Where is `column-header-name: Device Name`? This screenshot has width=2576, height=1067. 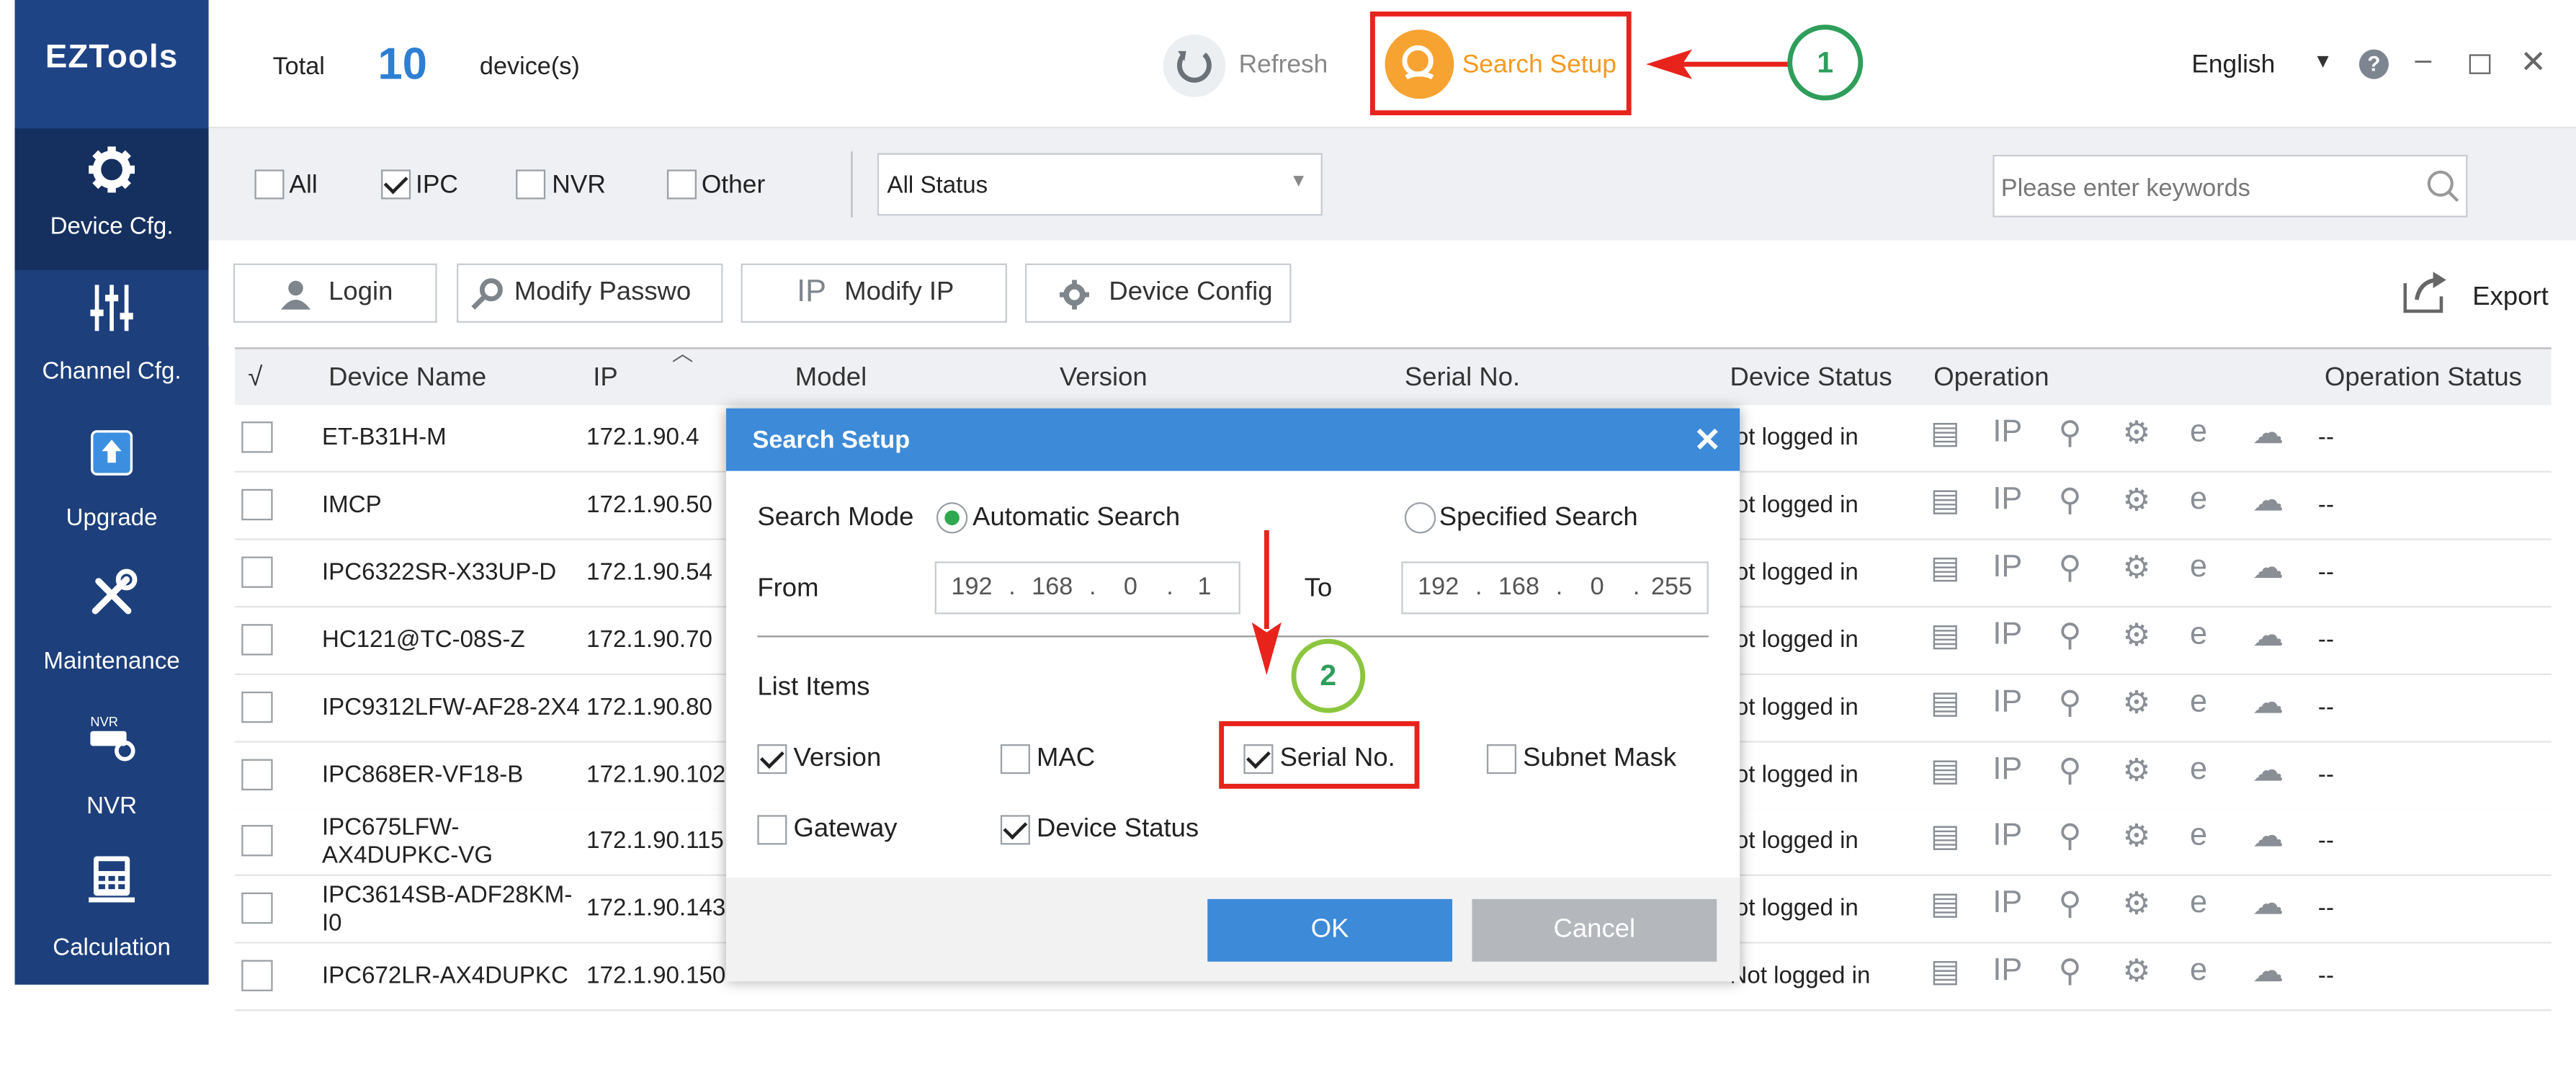 column-header-name: Device Name is located at coordinates (407, 379).